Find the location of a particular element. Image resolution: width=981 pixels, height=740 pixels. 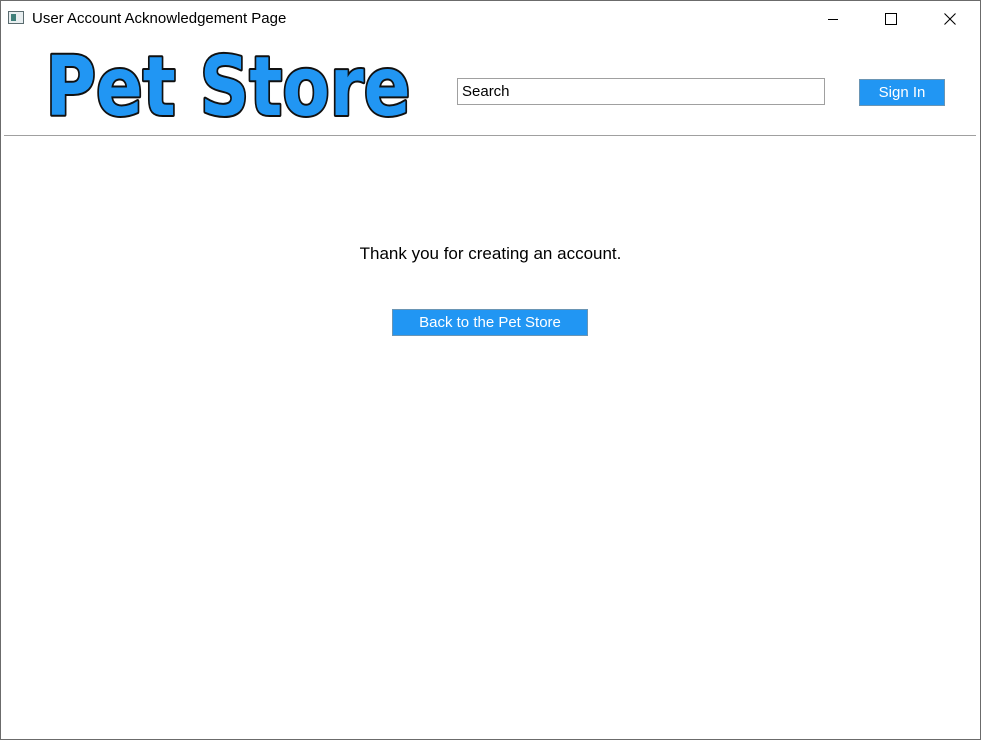

header-divider is located at coordinates (490, 135).